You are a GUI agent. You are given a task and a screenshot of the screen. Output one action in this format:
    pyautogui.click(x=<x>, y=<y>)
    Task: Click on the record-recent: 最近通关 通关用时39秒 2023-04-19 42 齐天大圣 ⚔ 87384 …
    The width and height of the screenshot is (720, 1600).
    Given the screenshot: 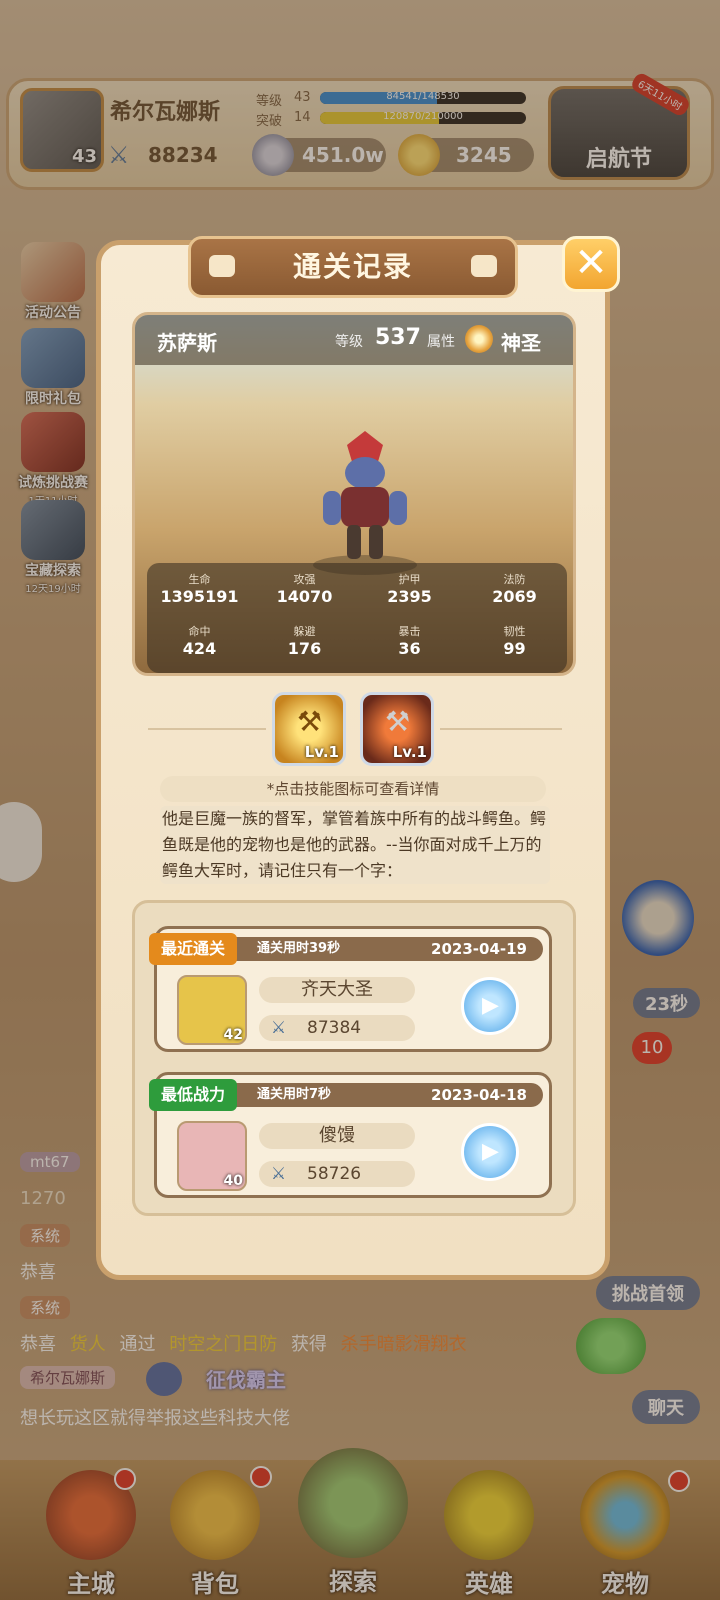 What is the action you would take?
    pyautogui.click(x=350, y=989)
    